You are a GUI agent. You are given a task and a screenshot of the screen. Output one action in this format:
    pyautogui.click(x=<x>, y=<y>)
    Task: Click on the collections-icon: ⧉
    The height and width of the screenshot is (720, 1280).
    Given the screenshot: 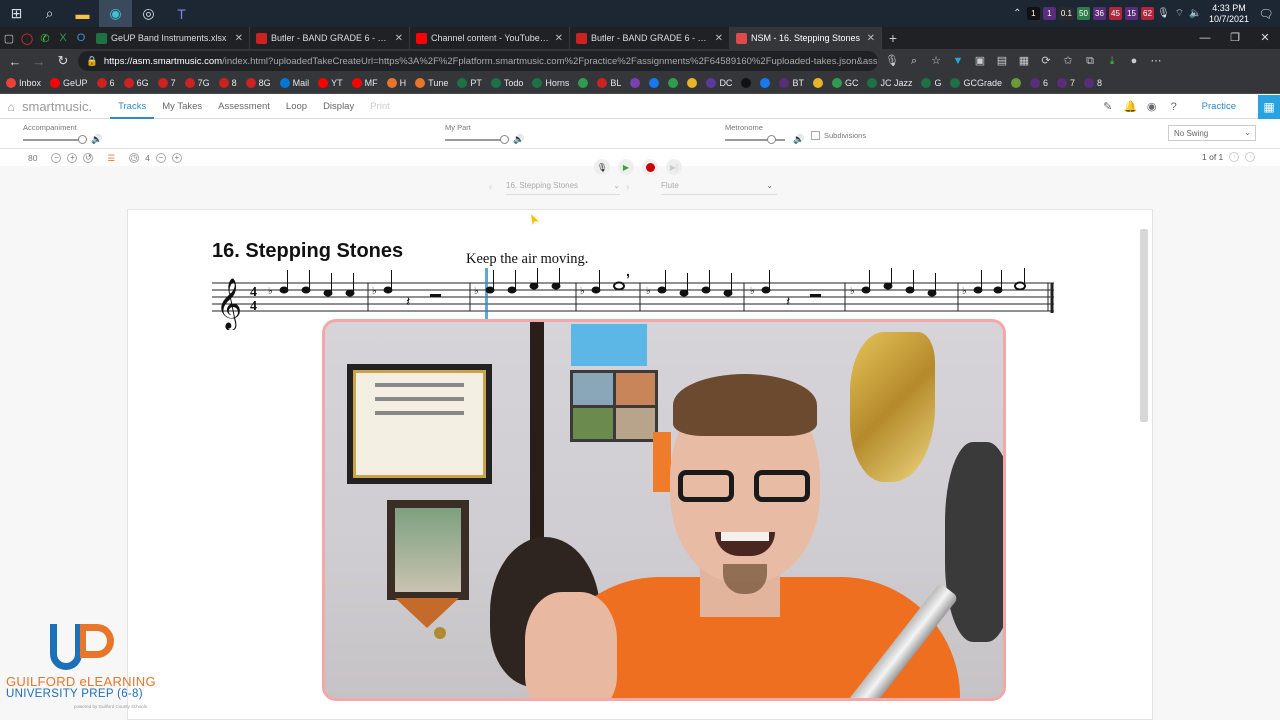 What is the action you would take?
    pyautogui.click(x=1090, y=61)
    